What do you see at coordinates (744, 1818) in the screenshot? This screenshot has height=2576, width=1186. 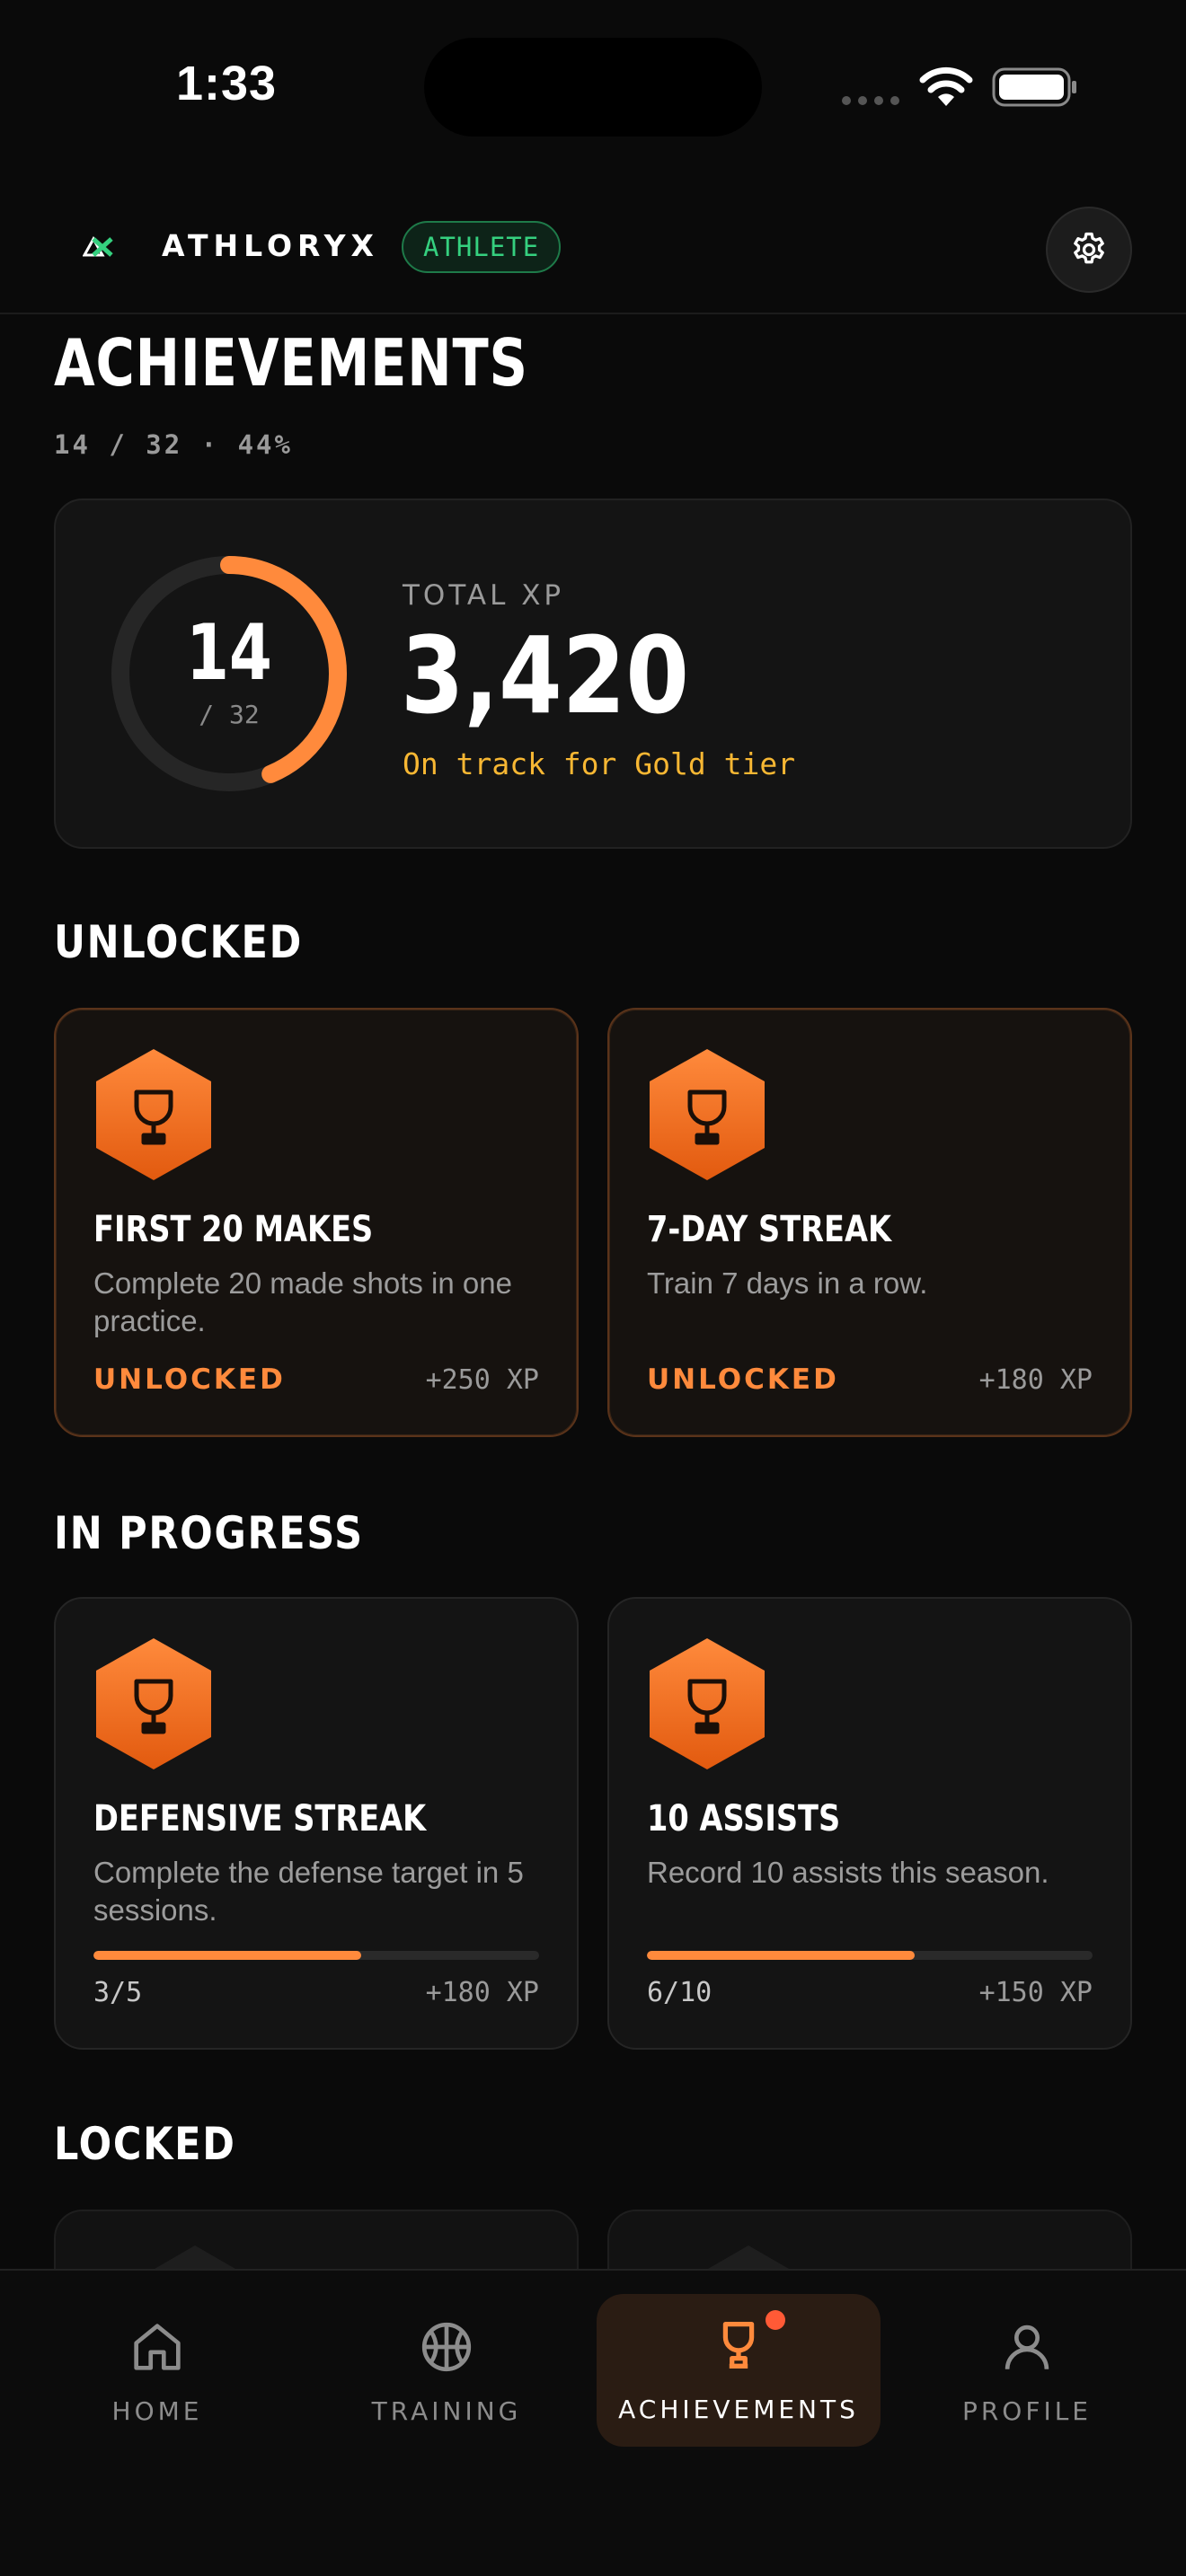 I see `achievement-title: 10 ASSISTS` at bounding box center [744, 1818].